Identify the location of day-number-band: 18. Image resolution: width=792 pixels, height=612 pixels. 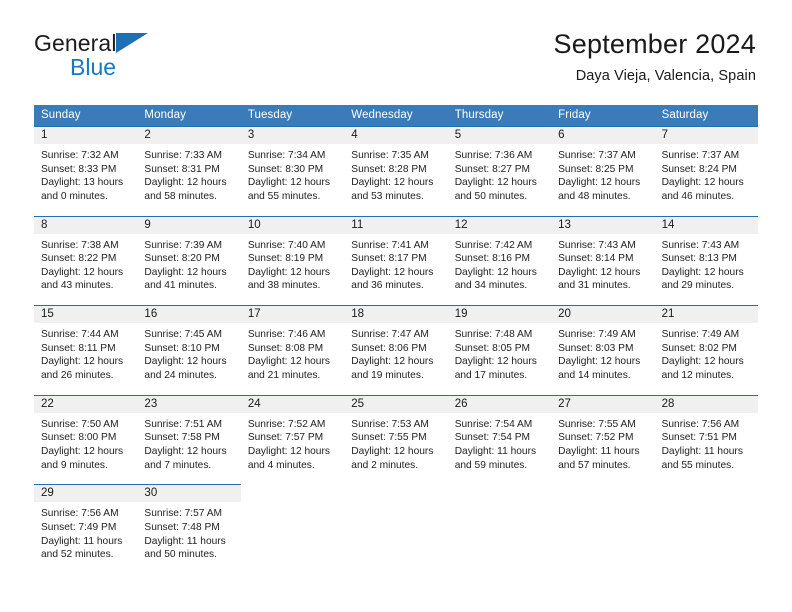
(396, 314).